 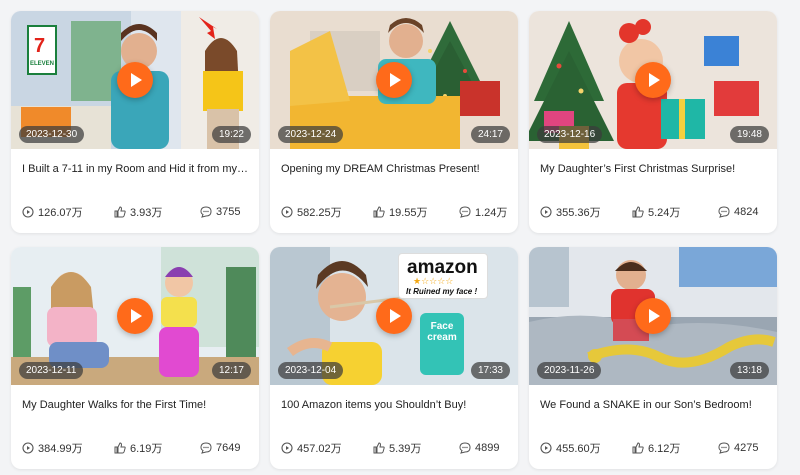 I want to click on likes-stat: 3.93万, so click(x=138, y=212).